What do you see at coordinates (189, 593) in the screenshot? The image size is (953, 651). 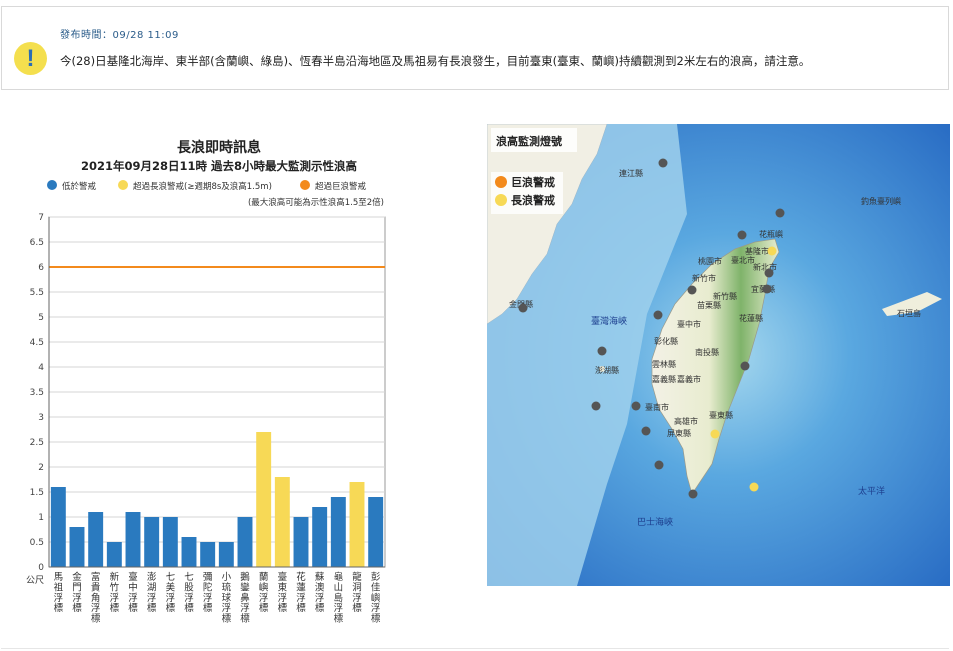 I see `x-tick-label: 七股浮標` at bounding box center [189, 593].